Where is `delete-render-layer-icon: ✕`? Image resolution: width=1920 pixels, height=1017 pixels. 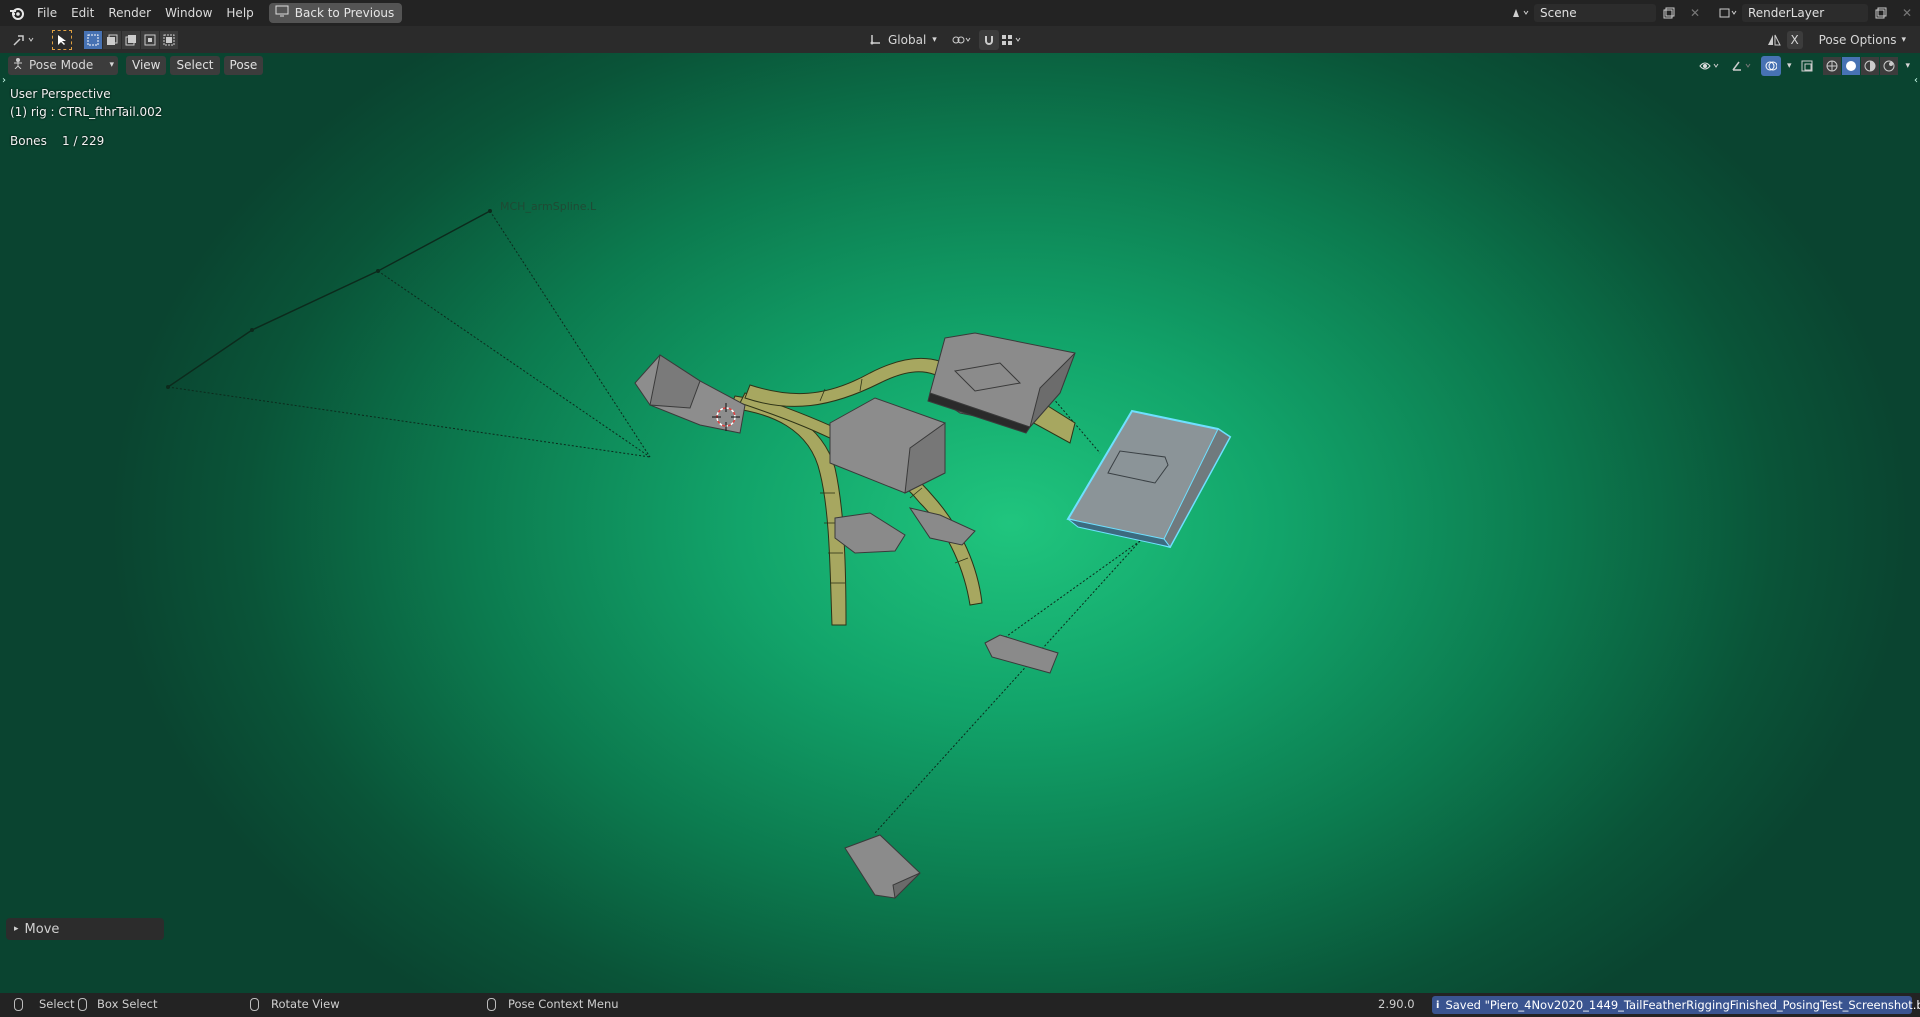
delete-render-layer-icon: ✕ is located at coordinates (1907, 13).